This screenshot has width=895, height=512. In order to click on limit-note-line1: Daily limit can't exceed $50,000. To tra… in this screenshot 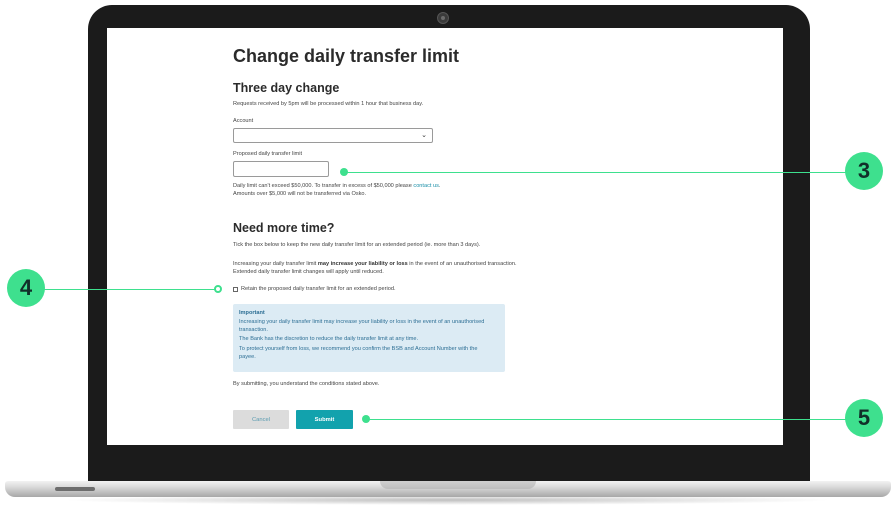, I will do `click(337, 186)`.